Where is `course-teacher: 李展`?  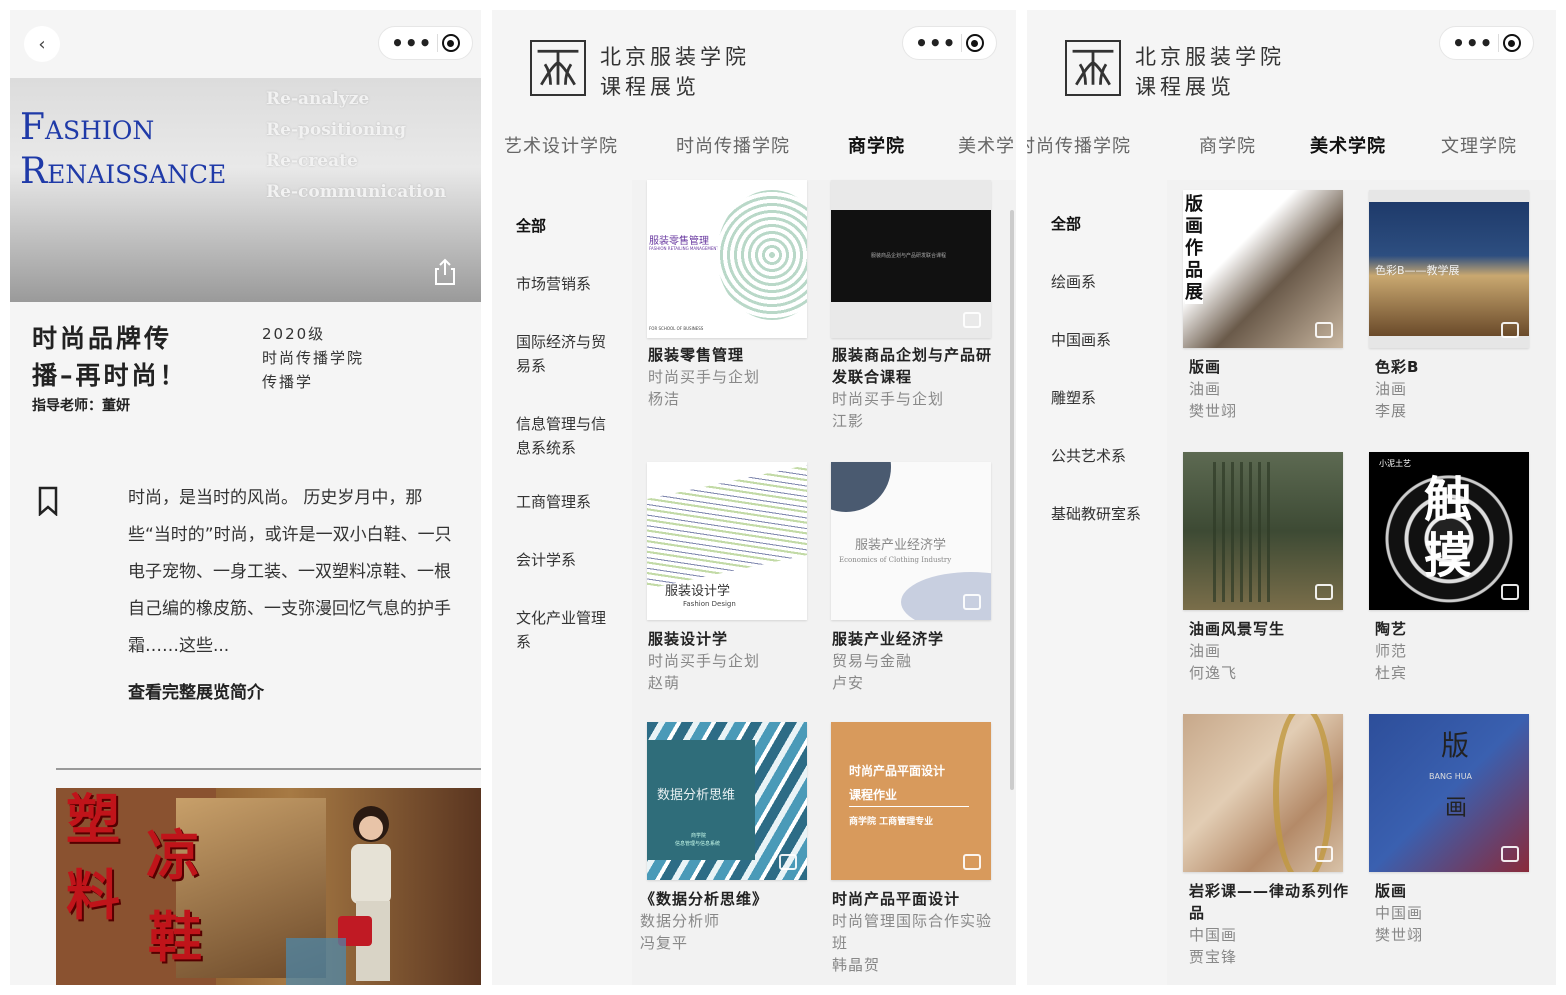
course-teacher: 李展 is located at coordinates (1391, 411).